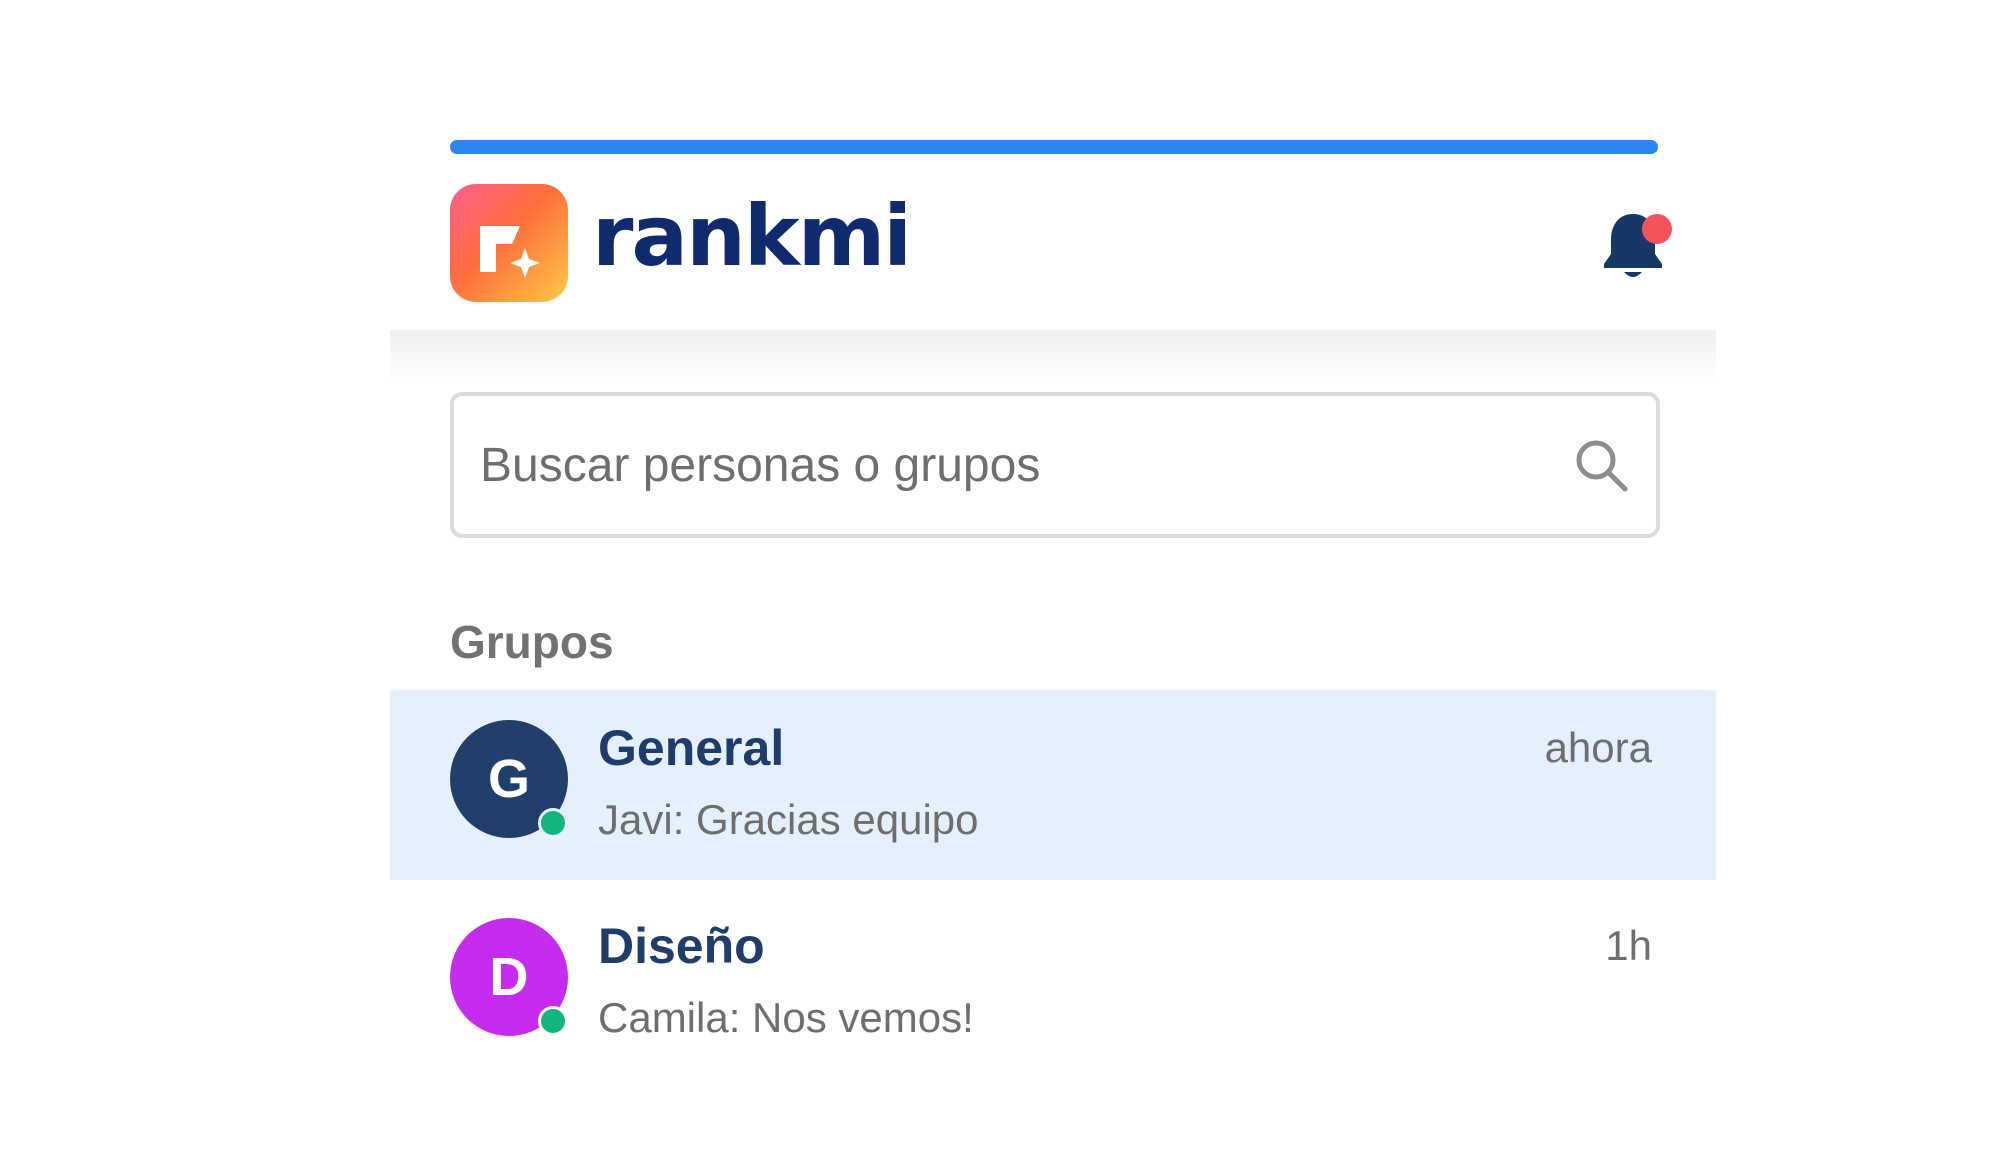 The width and height of the screenshot is (2000, 1166). I want to click on avatar-initial: D, so click(509, 977).